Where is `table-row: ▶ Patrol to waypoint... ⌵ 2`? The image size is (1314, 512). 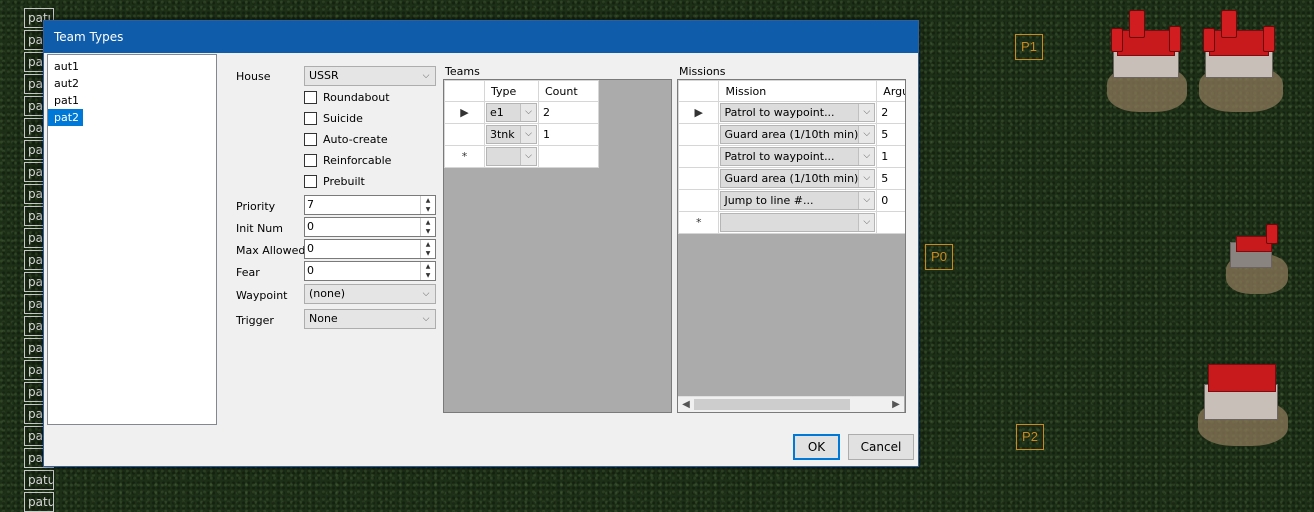 table-row: ▶ Patrol to waypoint... ⌵ 2 is located at coordinates (791, 112).